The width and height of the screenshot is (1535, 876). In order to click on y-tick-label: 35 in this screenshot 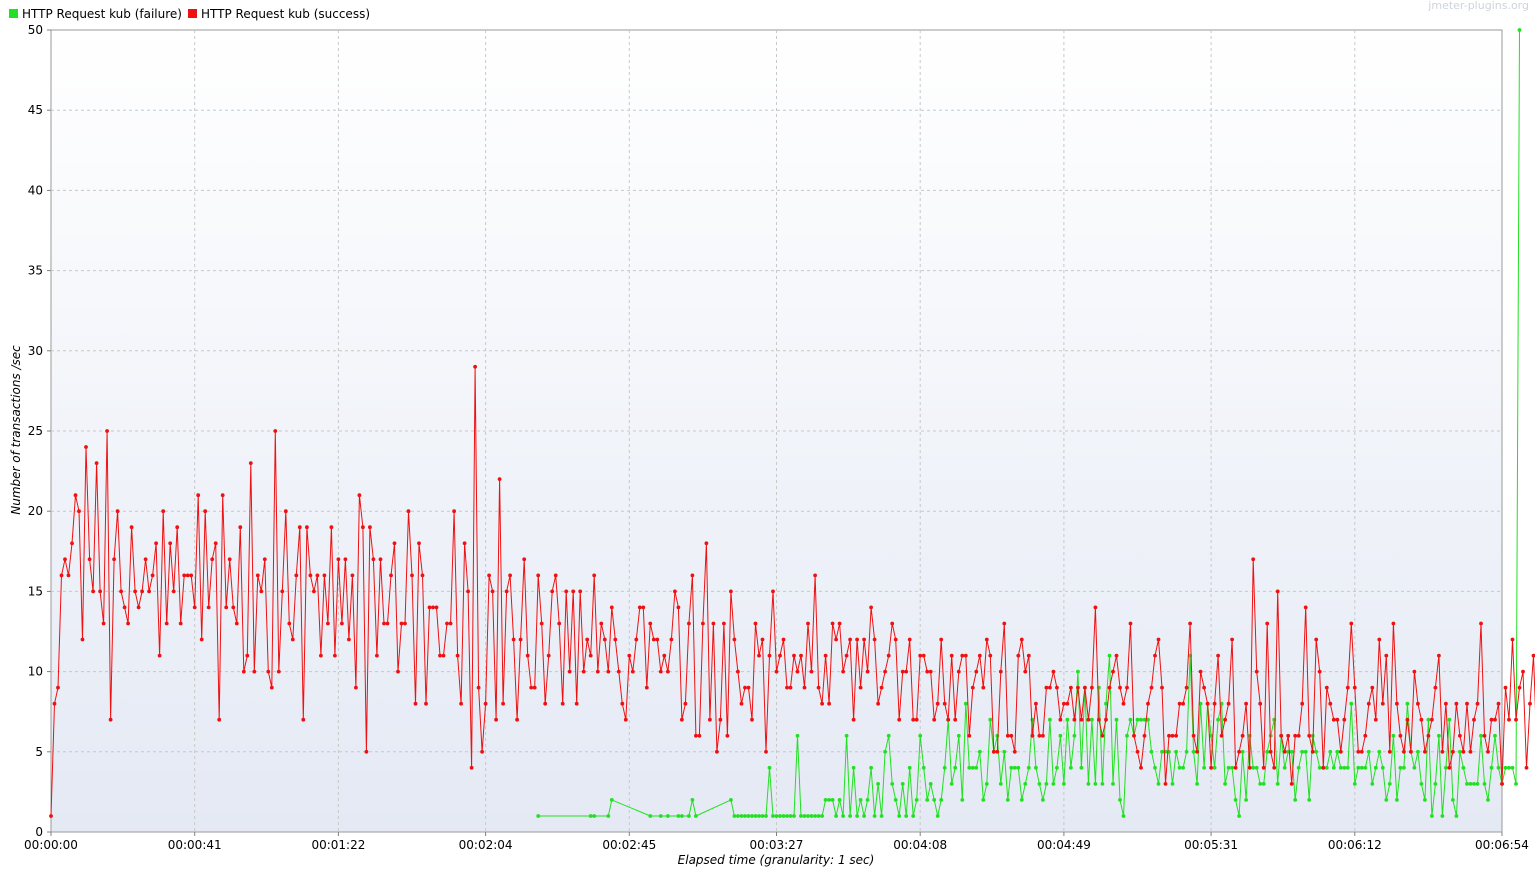, I will do `click(35, 271)`.